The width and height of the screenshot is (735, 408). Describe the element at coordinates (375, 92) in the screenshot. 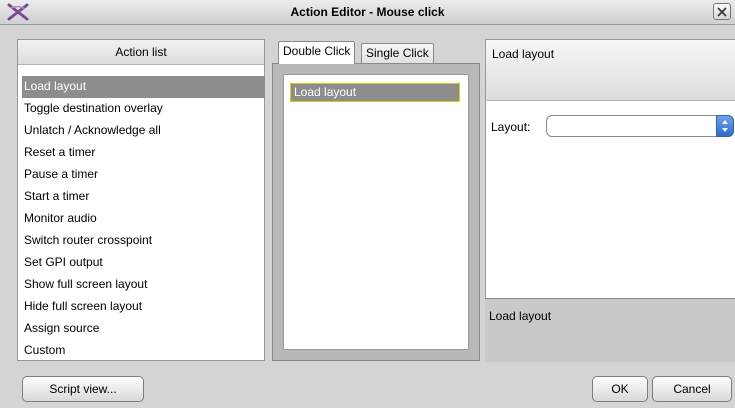

I see `assigned-action-item: Load layout` at that location.